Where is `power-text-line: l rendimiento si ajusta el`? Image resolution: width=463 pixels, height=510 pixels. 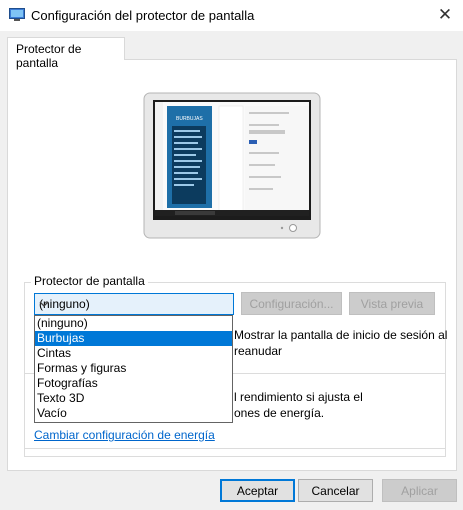 power-text-line: l rendimiento si ajusta el is located at coordinates (298, 397).